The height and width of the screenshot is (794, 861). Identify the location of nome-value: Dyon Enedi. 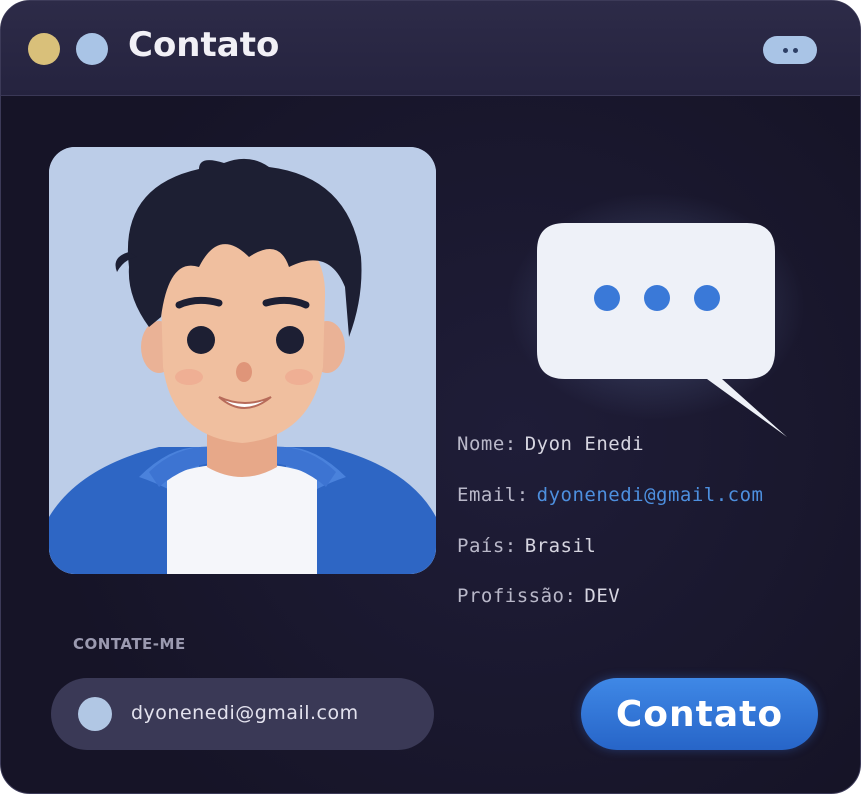
(584, 444).